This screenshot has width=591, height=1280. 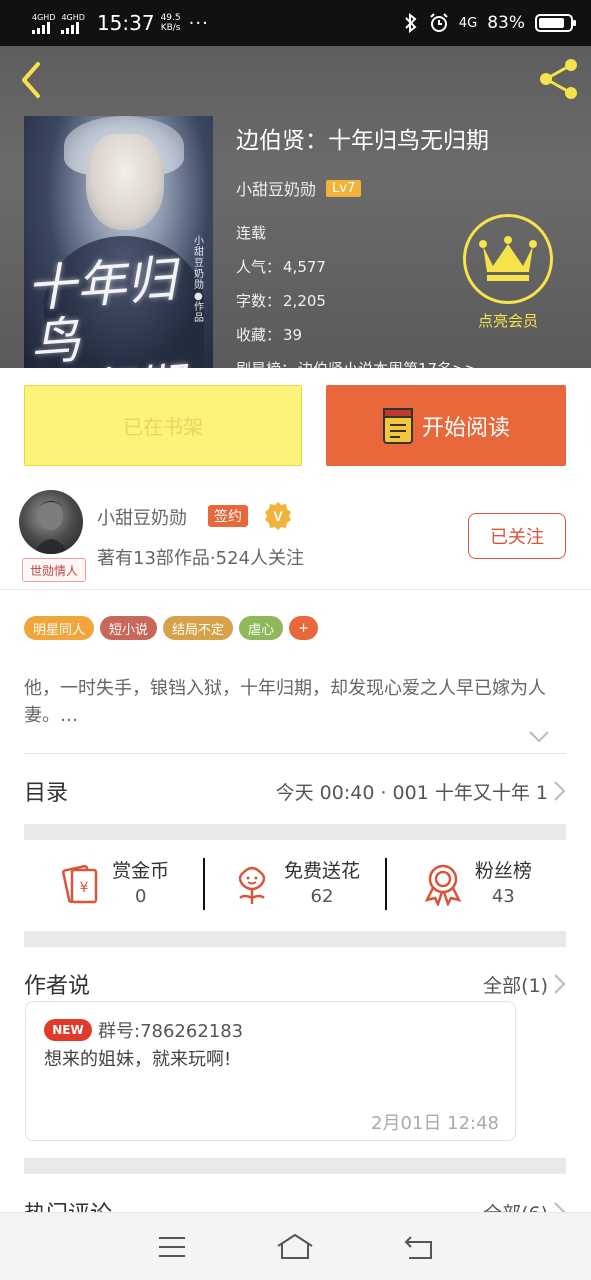 What do you see at coordinates (125, 23) in the screenshot?
I see `clock: 15:37` at bounding box center [125, 23].